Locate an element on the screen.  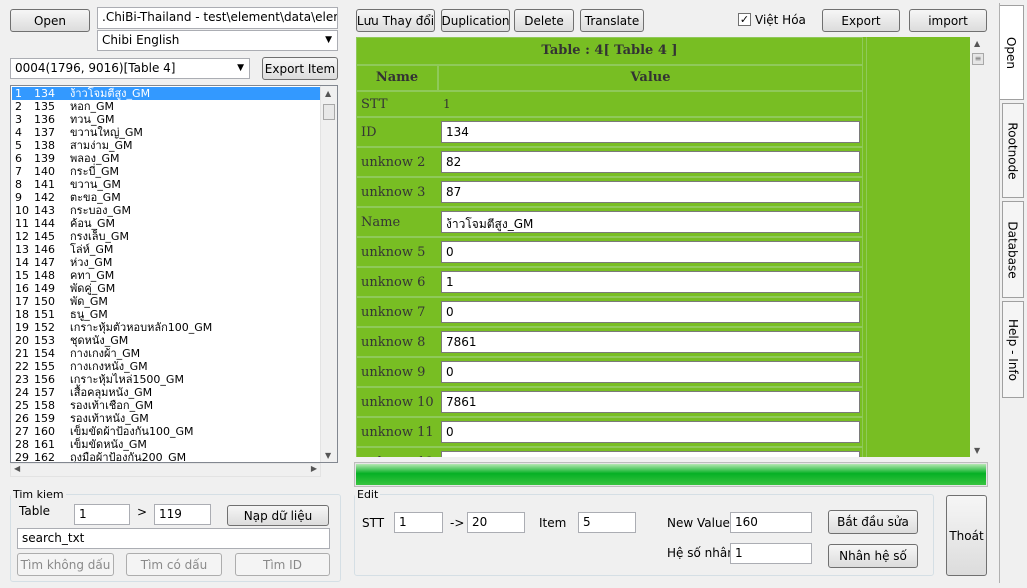
list-item-id: 141 is located at coordinates (44, 184).